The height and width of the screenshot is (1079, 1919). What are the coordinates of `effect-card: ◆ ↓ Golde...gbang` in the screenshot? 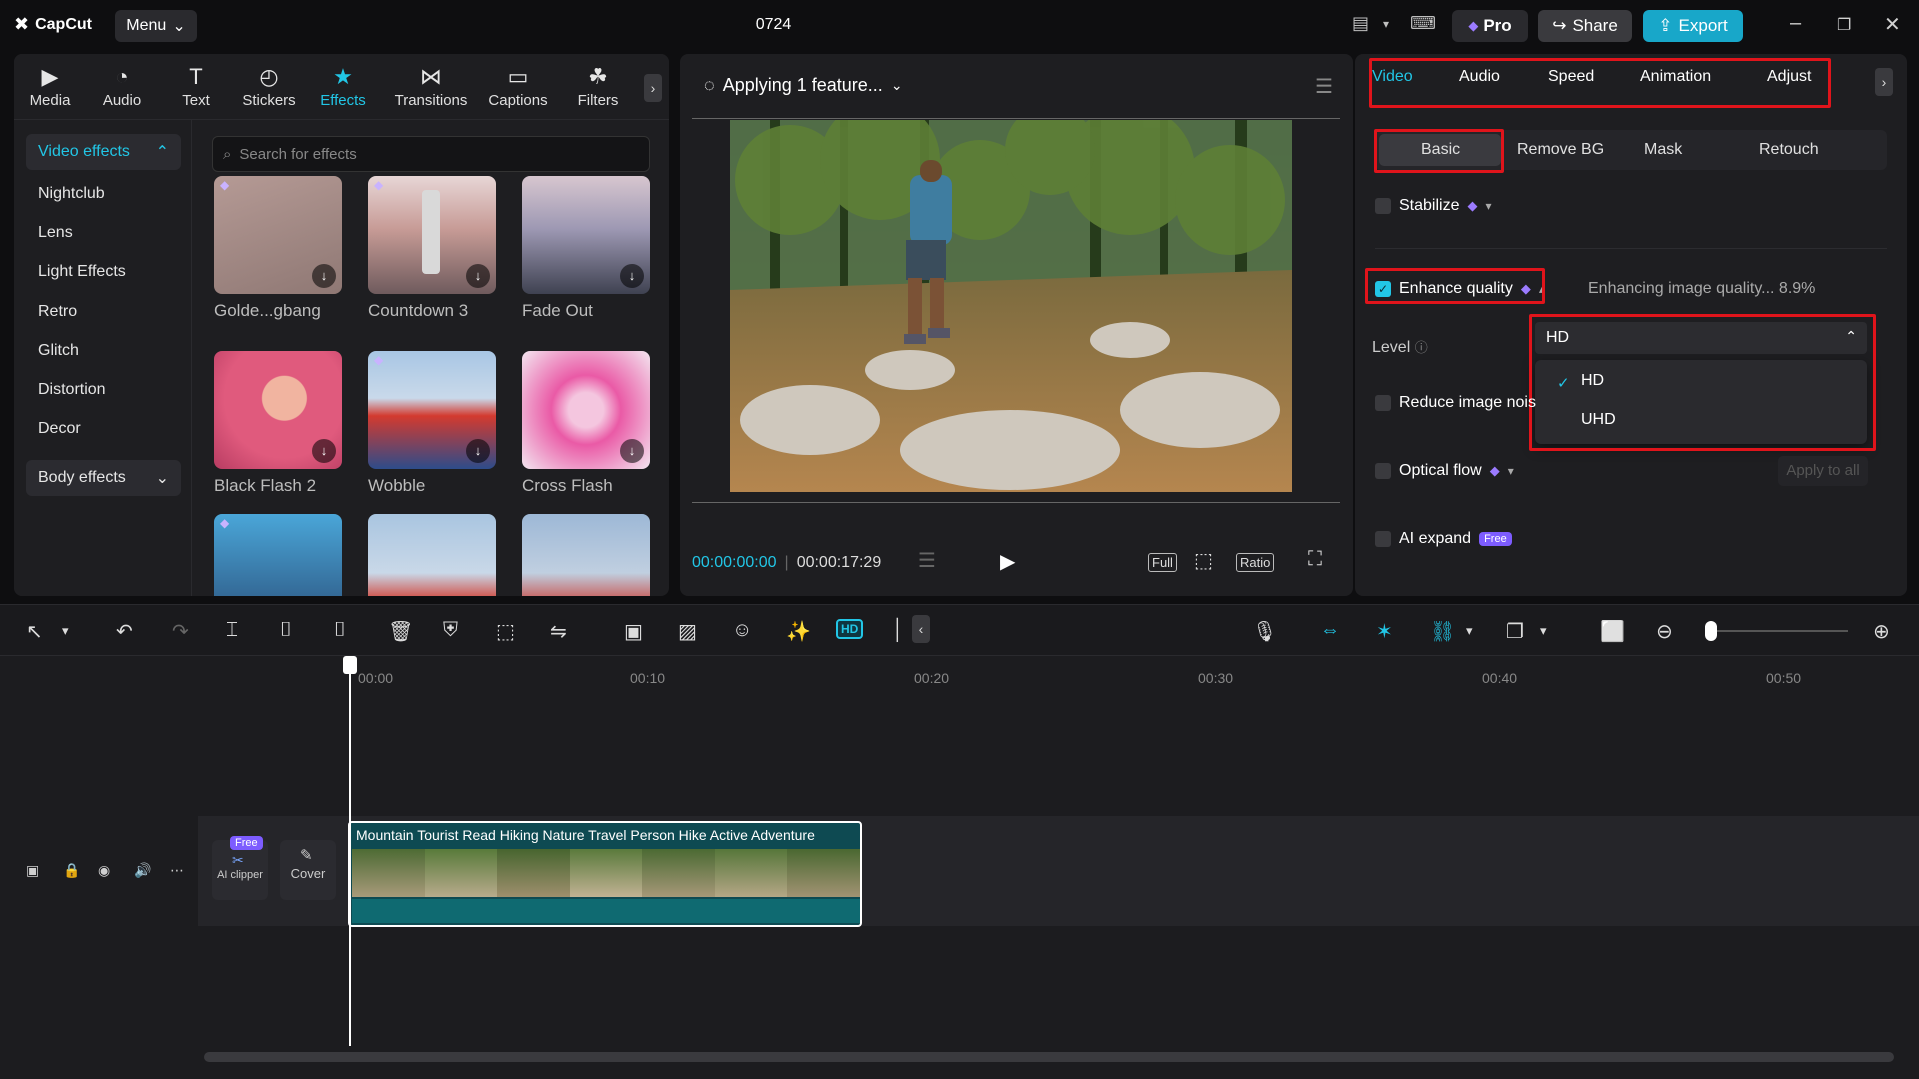 It's located at (278, 248).